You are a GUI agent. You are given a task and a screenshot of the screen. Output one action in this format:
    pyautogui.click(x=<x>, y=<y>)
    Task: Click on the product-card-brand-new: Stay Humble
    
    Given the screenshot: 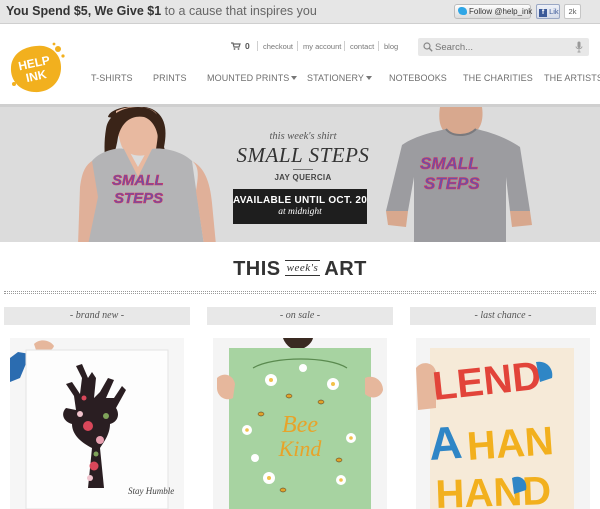 What is the action you would take?
    pyautogui.click(x=97, y=423)
    